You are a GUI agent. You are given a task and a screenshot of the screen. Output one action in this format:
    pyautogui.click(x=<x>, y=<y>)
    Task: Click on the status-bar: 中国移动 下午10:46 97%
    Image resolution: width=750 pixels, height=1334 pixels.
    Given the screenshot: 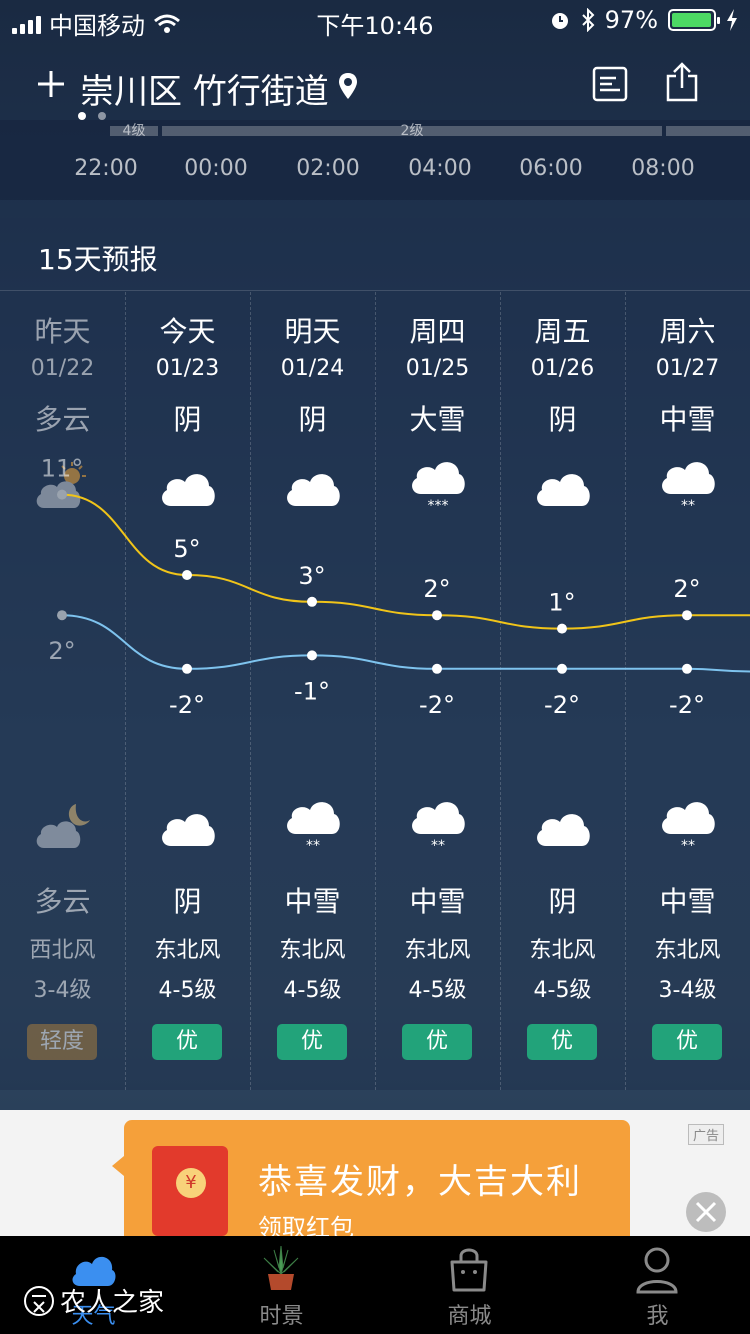 What is the action you would take?
    pyautogui.click(x=375, y=20)
    